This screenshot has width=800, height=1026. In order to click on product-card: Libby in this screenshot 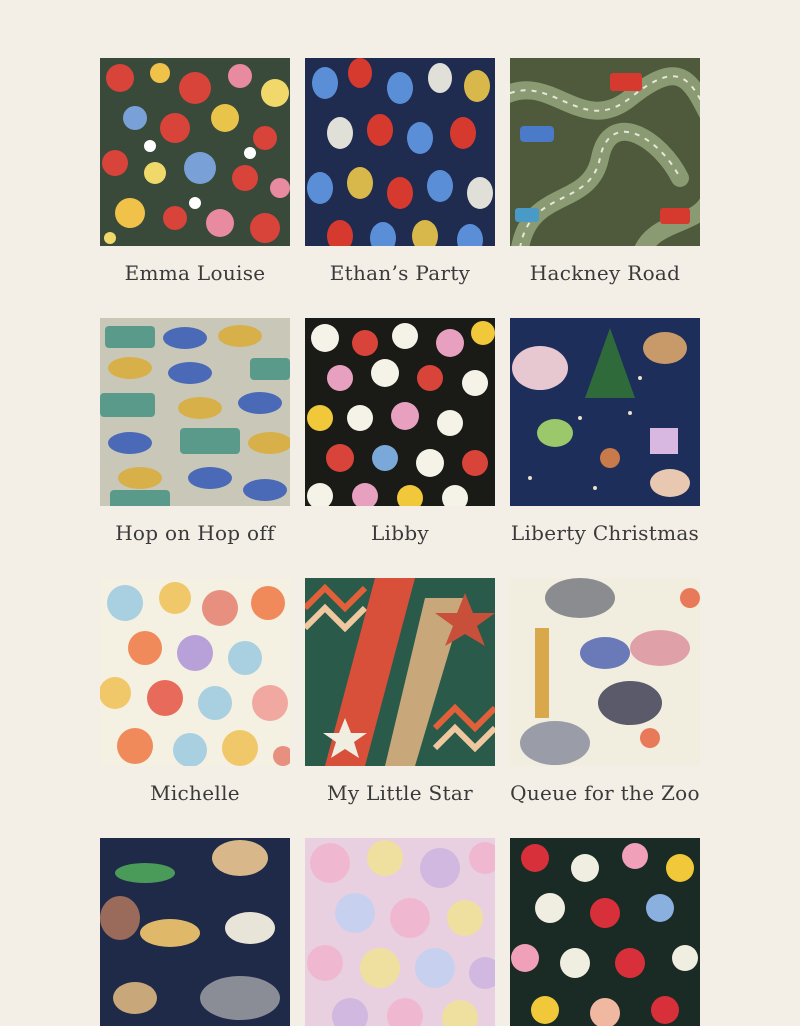, I will do `click(400, 431)`.